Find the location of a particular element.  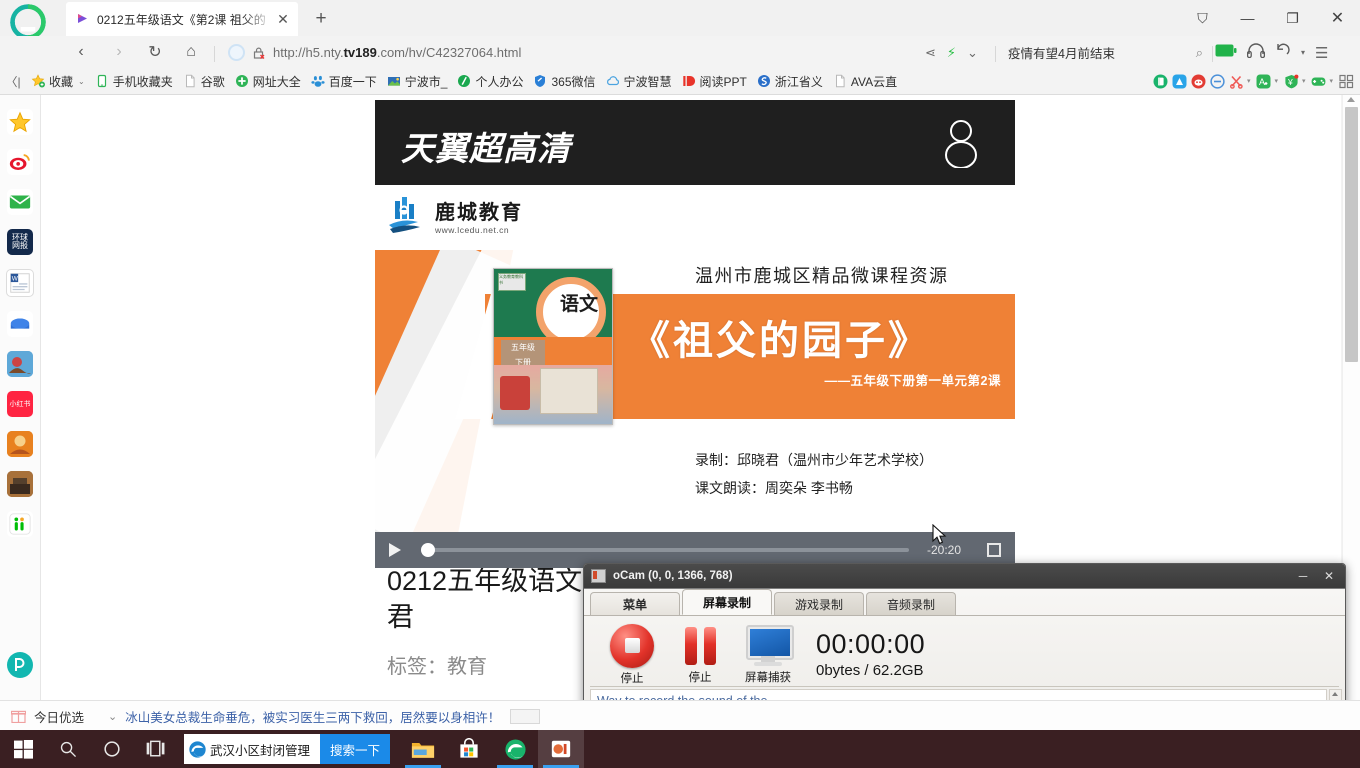

close-button: ✕ is located at coordinates (1337, 18).